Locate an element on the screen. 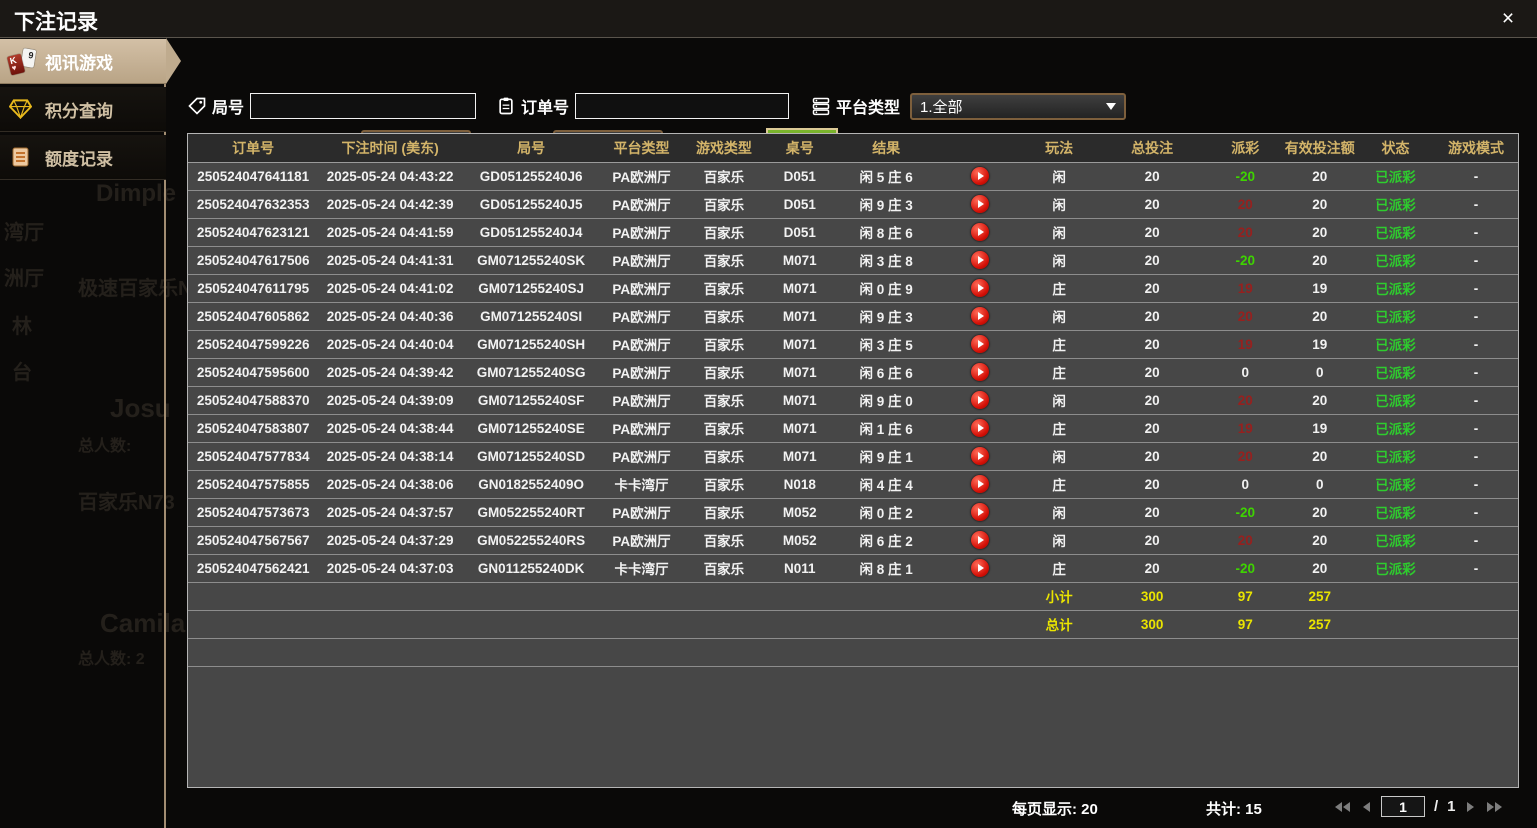  cell-order: 250524047577834 is located at coordinates (253, 456).